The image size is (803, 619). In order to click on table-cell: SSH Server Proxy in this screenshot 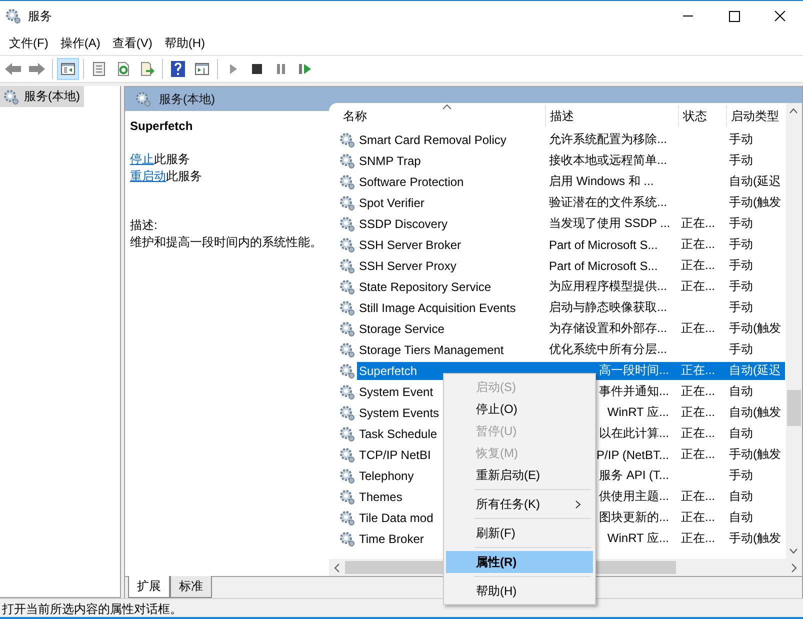, I will do `click(407, 265)`.